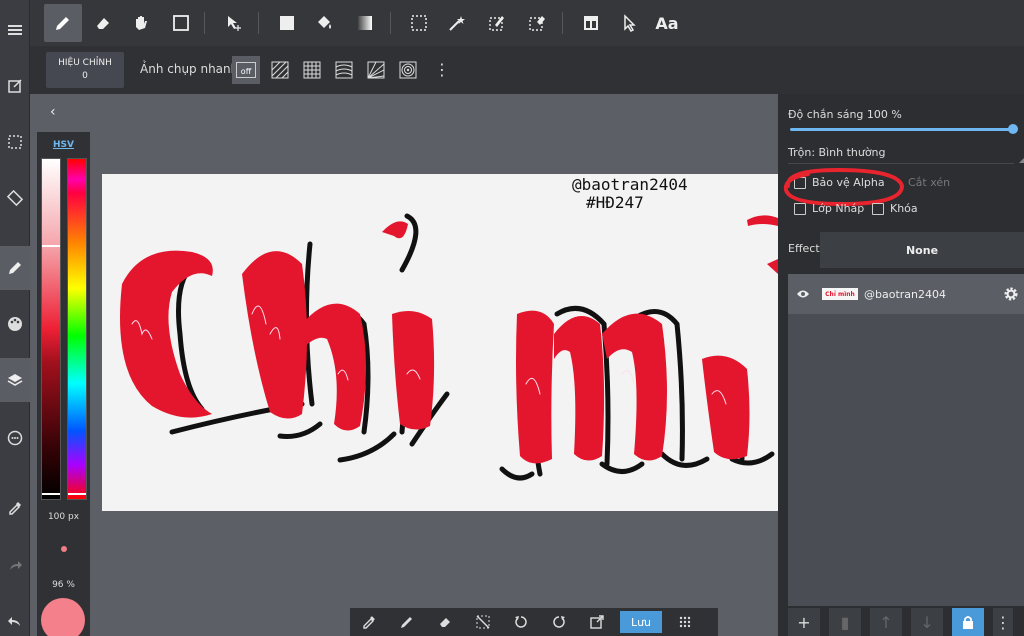 Image resolution: width=1024 pixels, height=636 pixels. Describe the element at coordinates (838, 208) in the screenshot. I see `draft-layer-label: Lớp Nháp` at that location.